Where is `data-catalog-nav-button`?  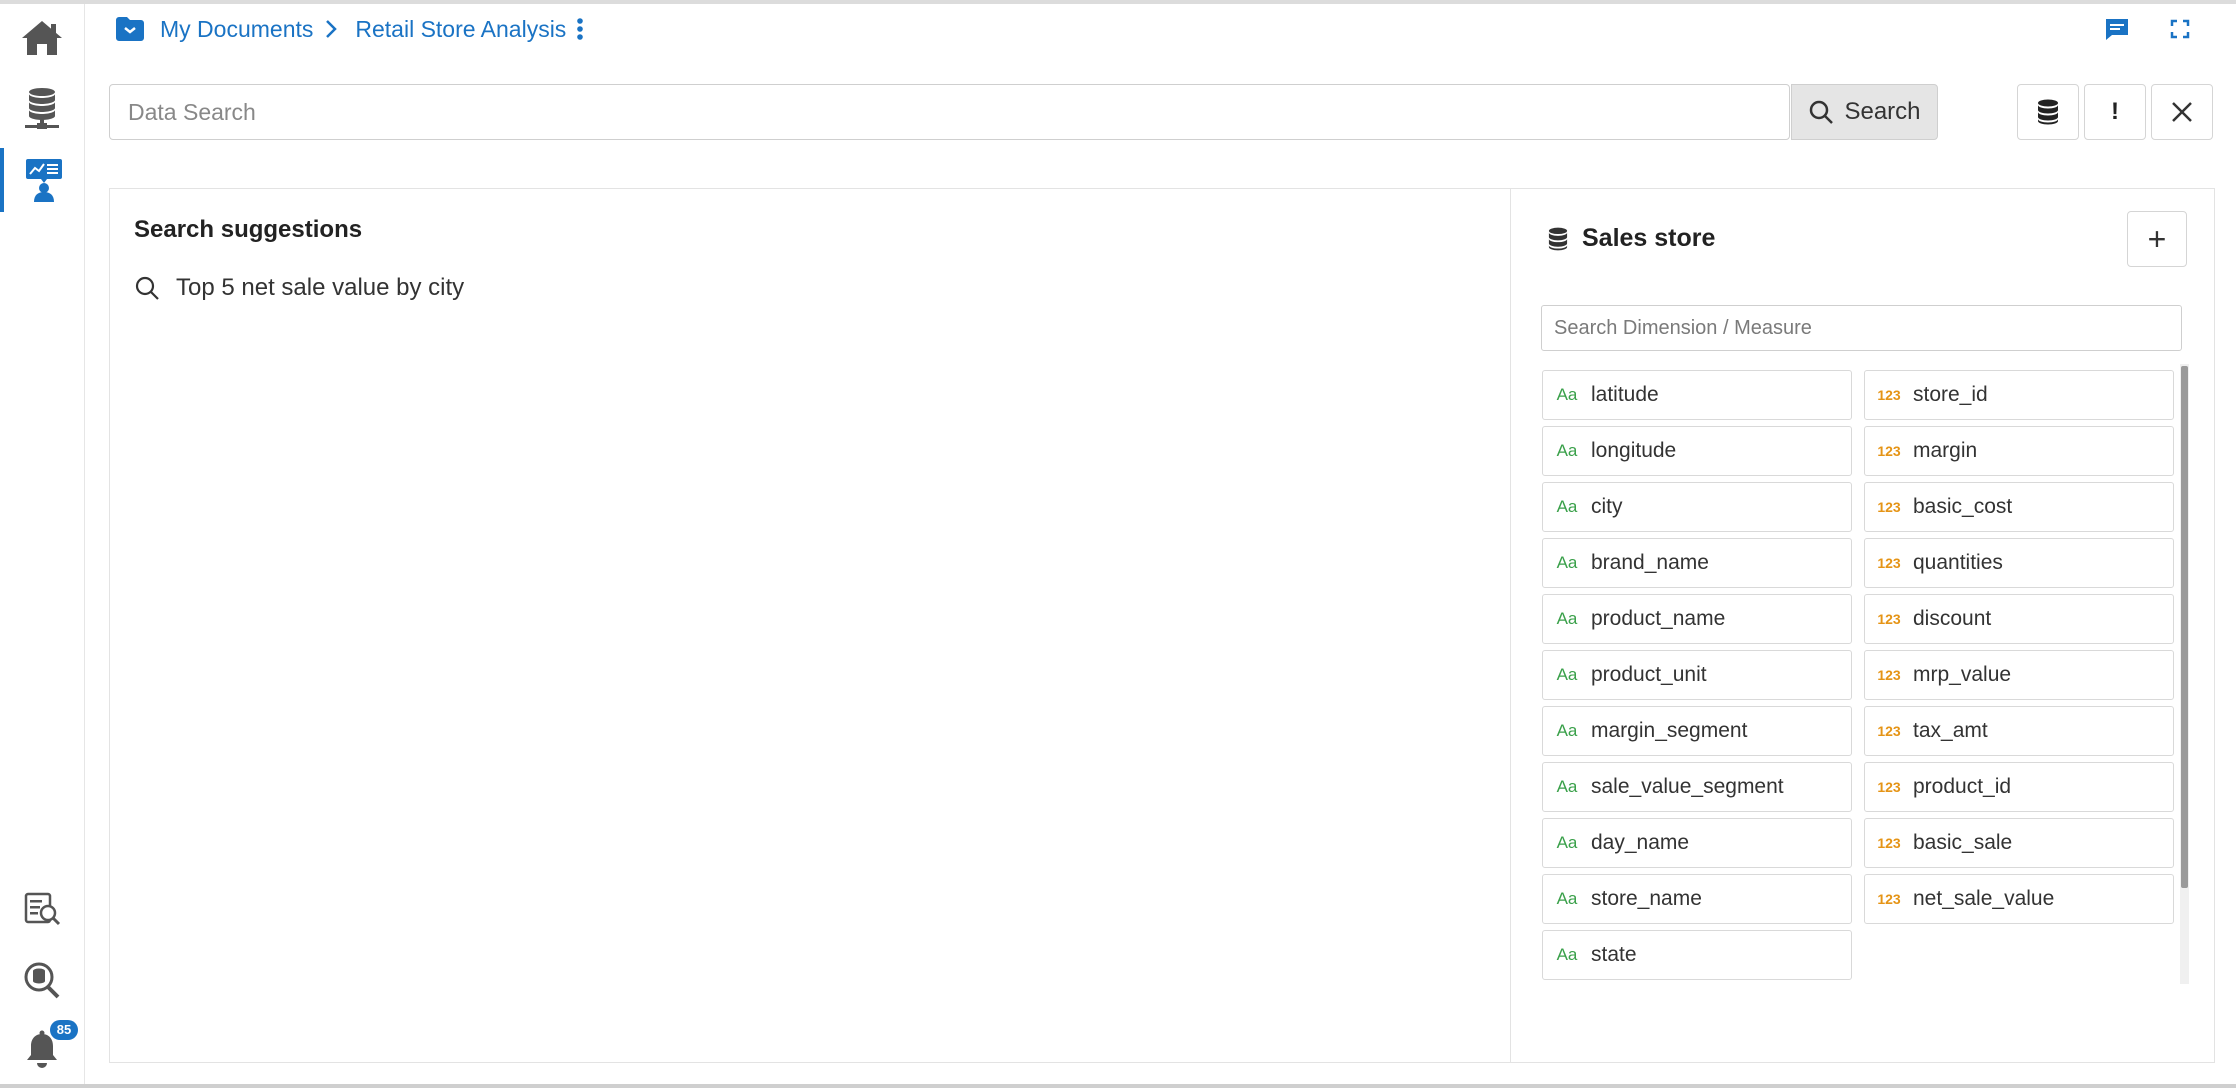 data-catalog-nav-button is located at coordinates (42, 908).